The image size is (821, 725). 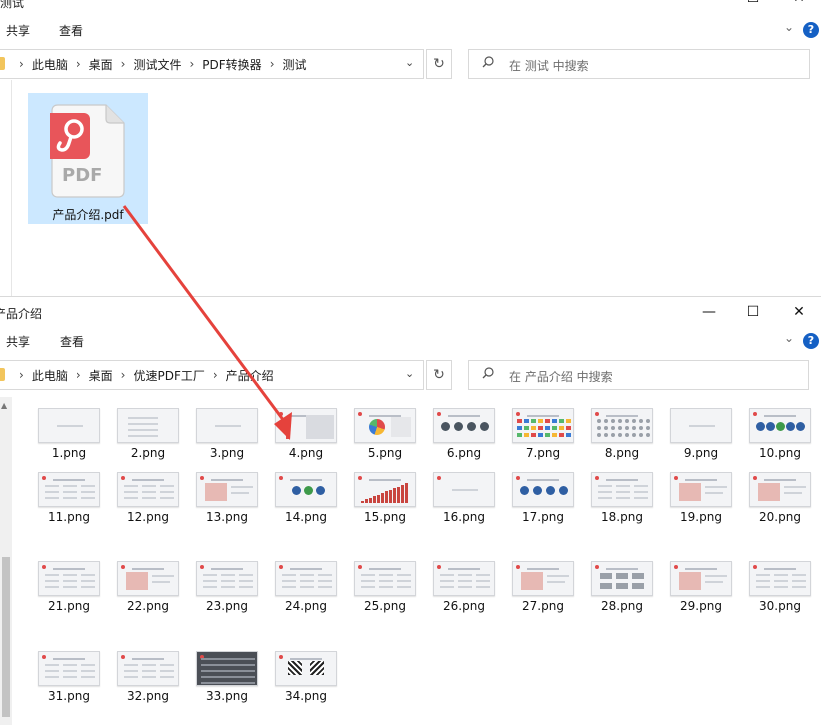 I want to click on file-item-png: 14.png, so click(x=306, y=499).